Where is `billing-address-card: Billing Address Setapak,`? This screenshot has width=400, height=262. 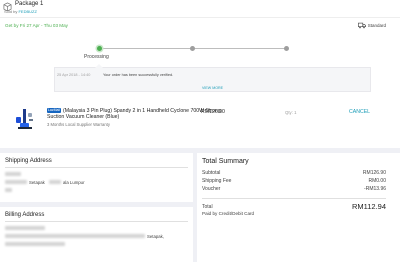 billing-address-card: Billing Address Setapak, is located at coordinates (96, 234).